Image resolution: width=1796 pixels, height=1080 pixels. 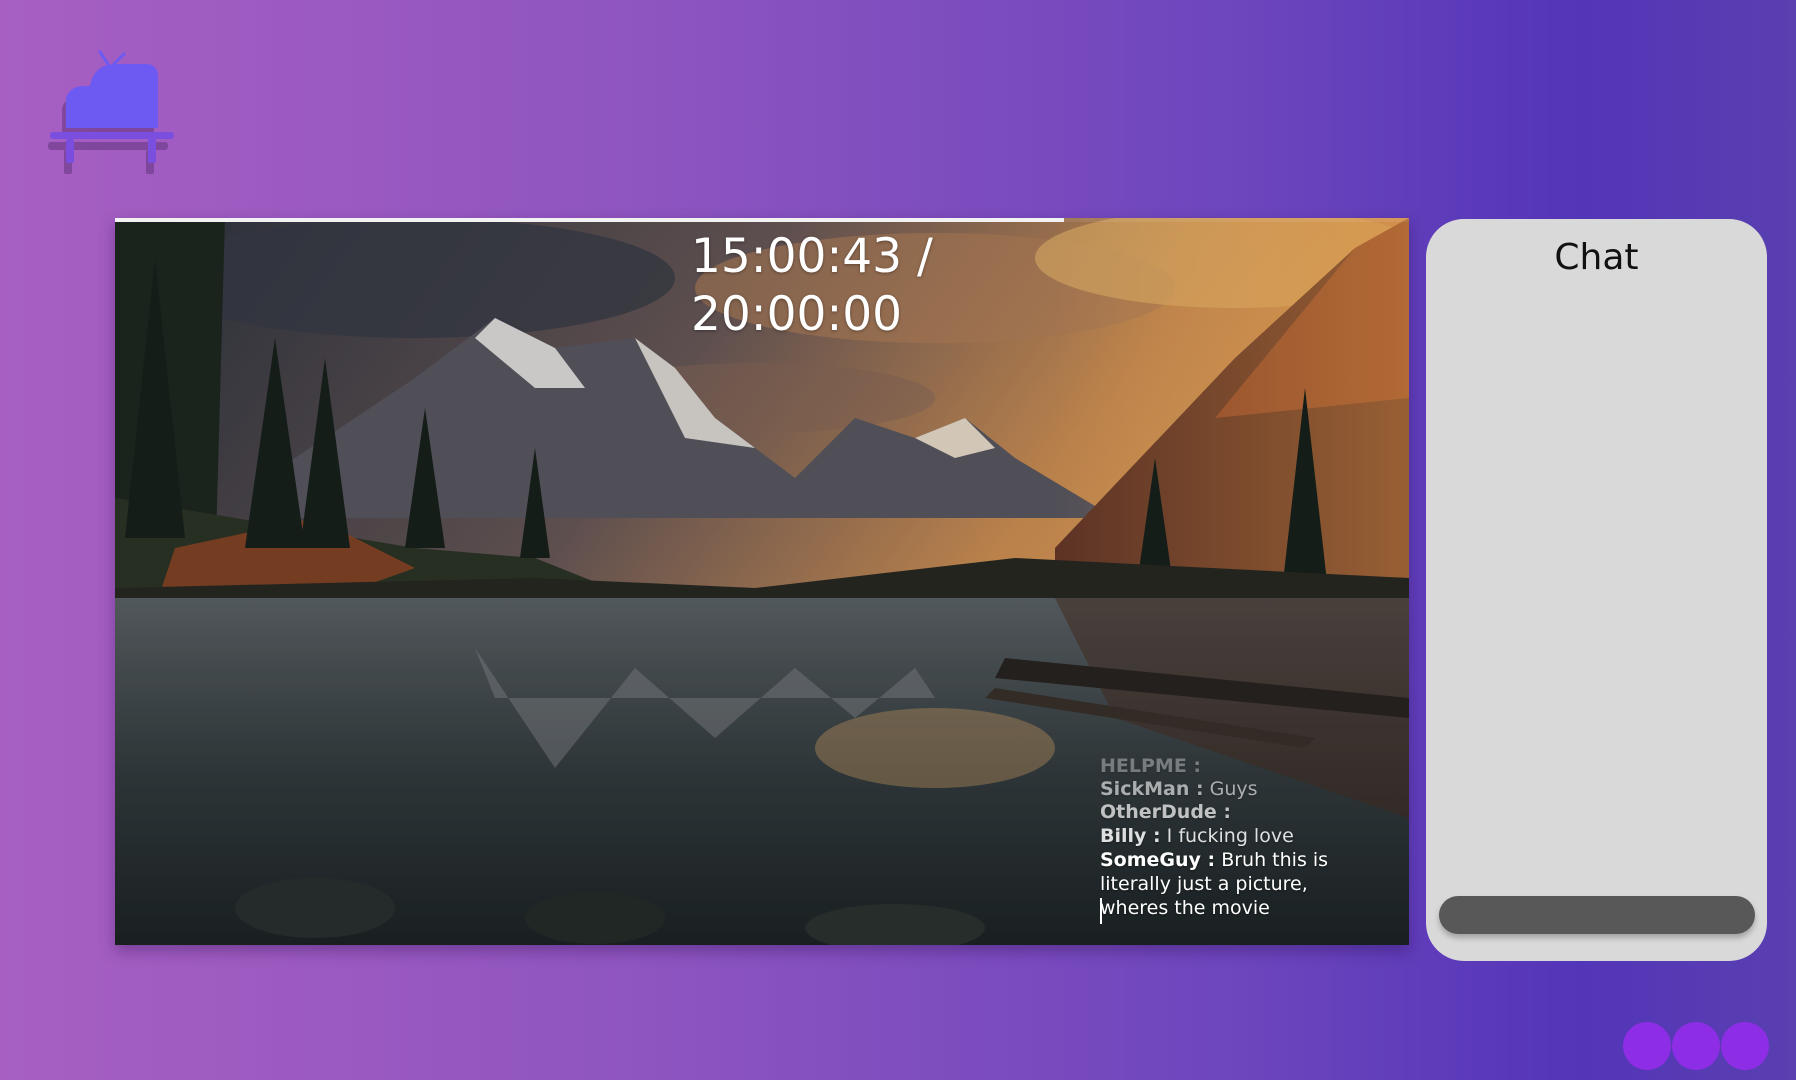 I want to click on chat-username: OtherDude :, so click(x=1166, y=812).